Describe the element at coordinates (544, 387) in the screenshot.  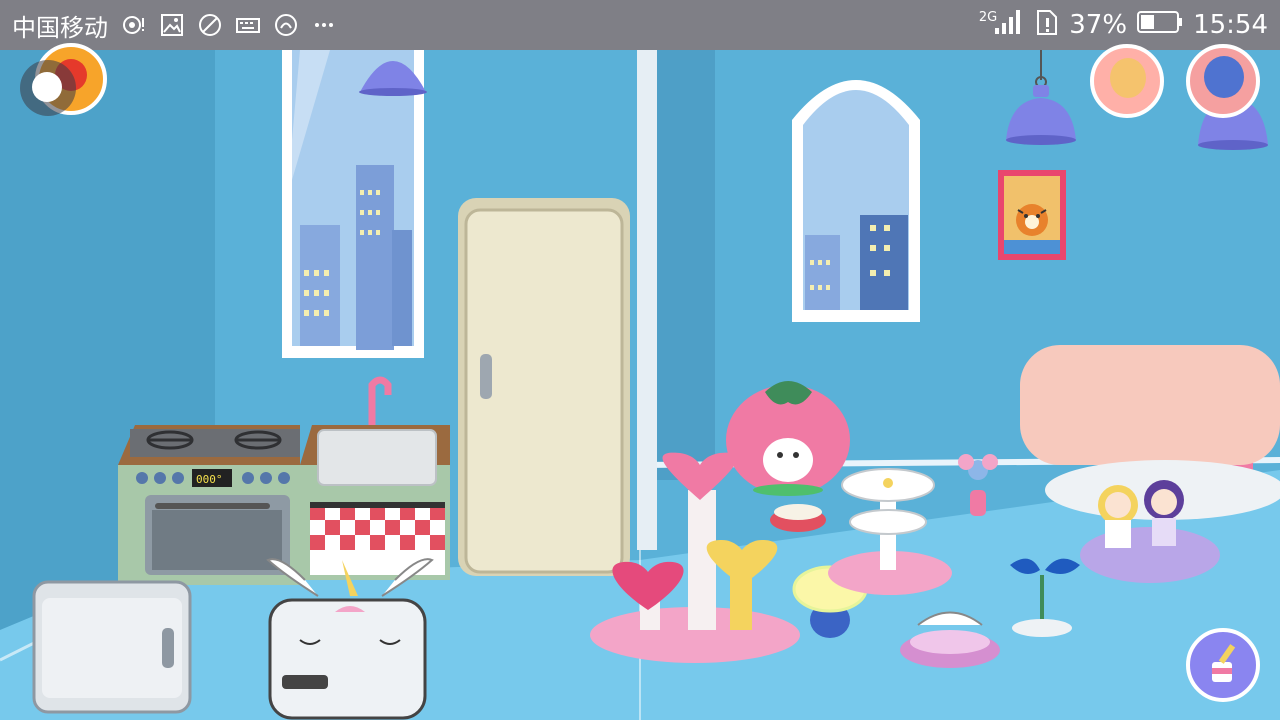
I see `fridge` at that location.